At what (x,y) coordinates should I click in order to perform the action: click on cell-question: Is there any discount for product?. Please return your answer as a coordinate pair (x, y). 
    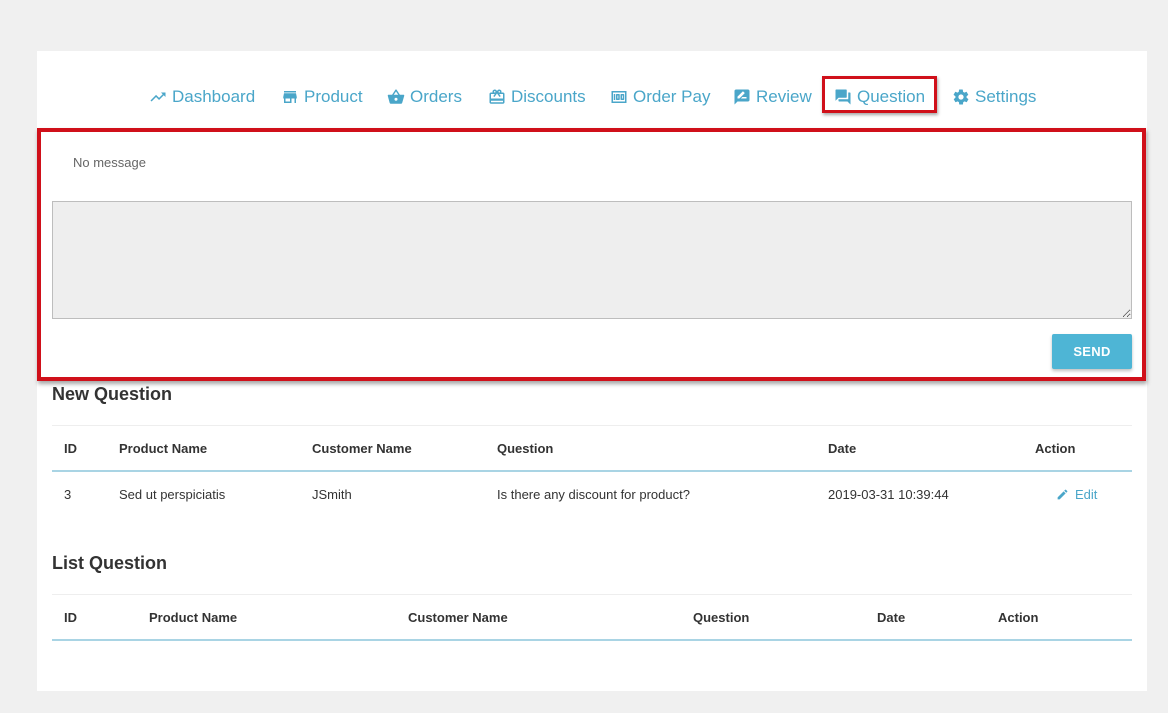
    Looking at the image, I should click on (593, 494).